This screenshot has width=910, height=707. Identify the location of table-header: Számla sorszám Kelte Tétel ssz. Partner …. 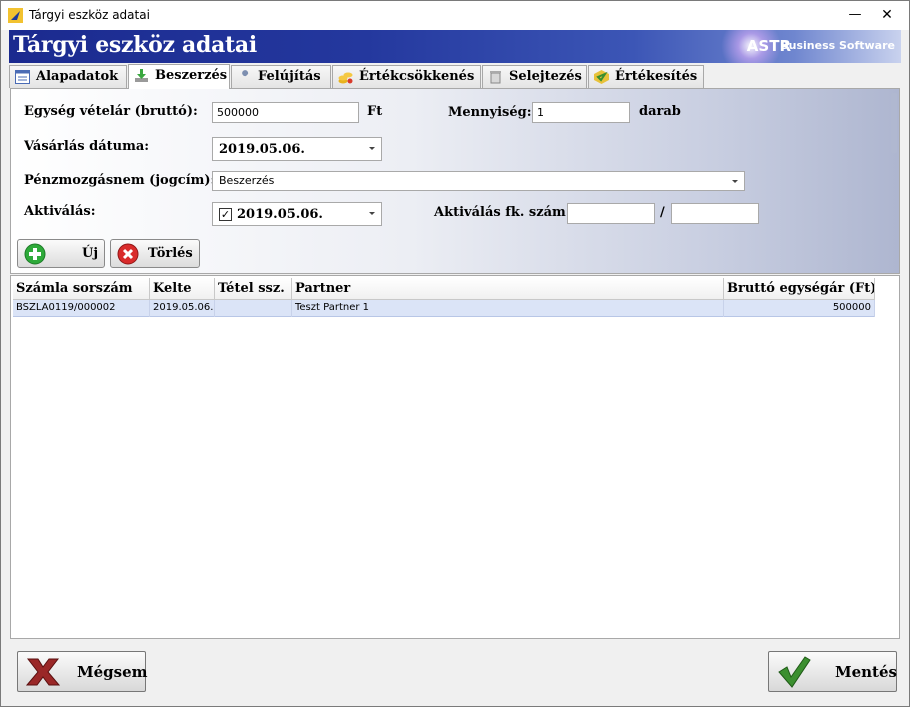
(444, 289).